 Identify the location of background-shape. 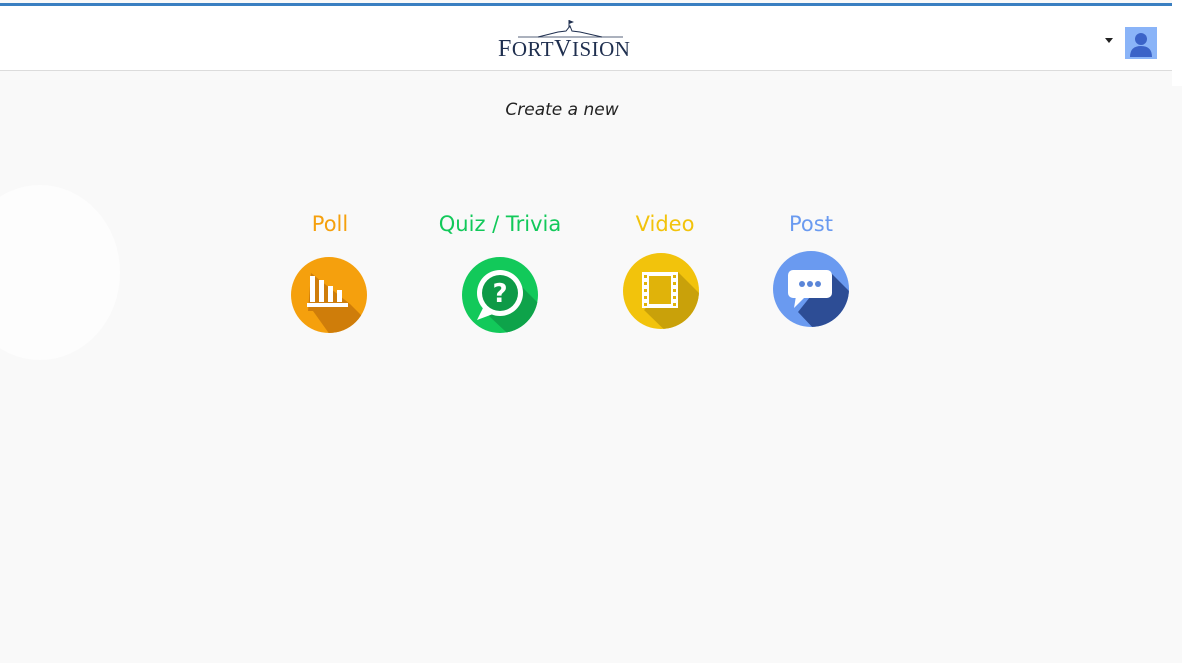
(60, 272).